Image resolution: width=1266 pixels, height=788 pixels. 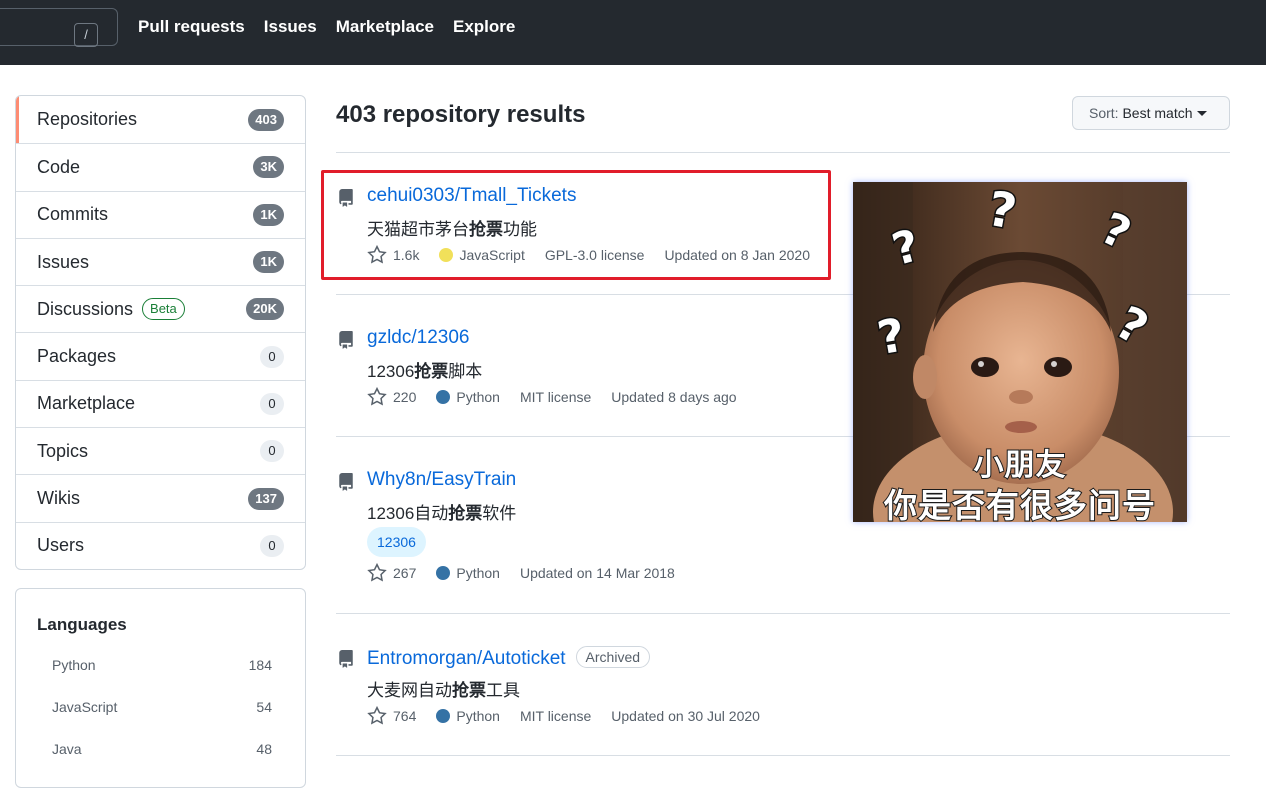 I want to click on language-name: Java, so click(x=67, y=749).